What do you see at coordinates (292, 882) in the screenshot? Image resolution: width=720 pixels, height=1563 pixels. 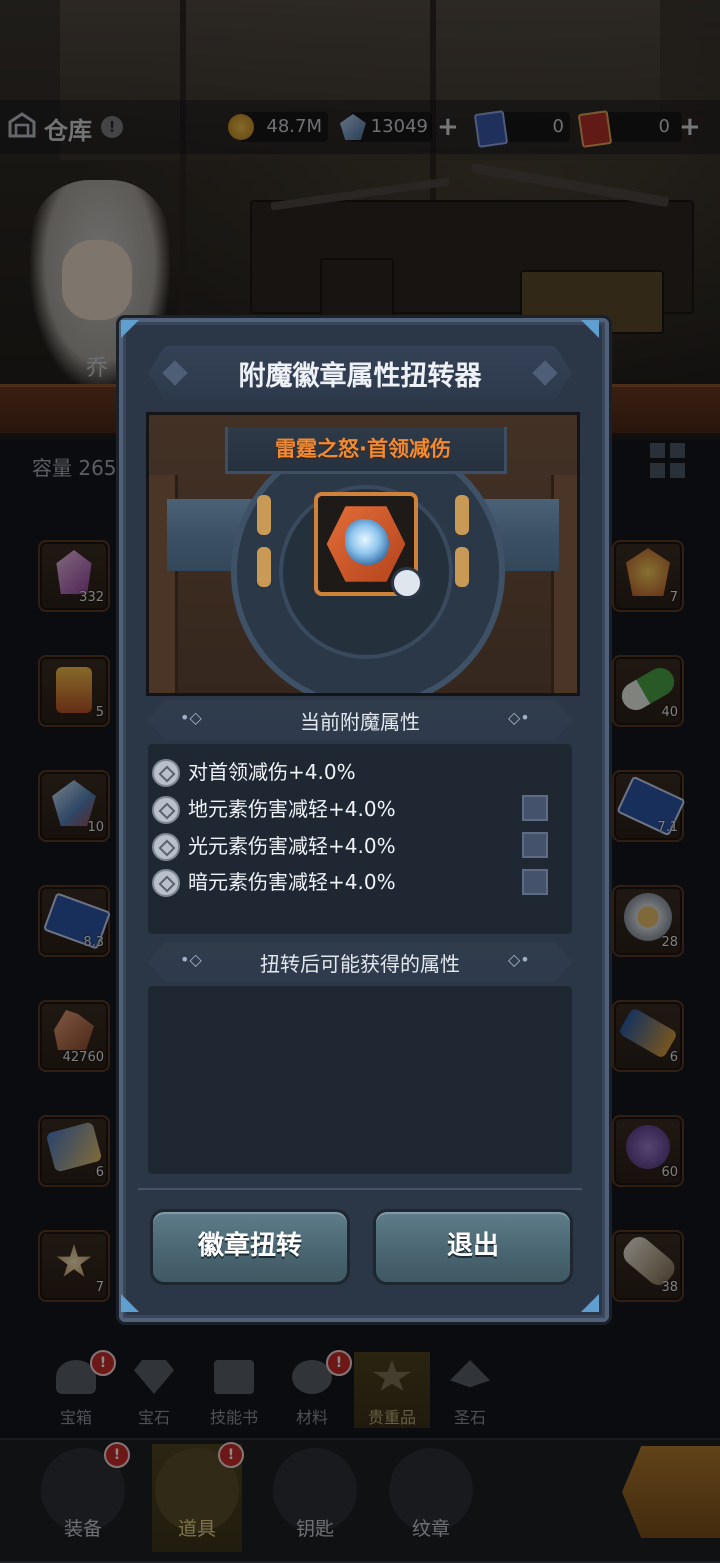 I see `attribute-text: 暗元素伤害减轻+4.0%` at bounding box center [292, 882].